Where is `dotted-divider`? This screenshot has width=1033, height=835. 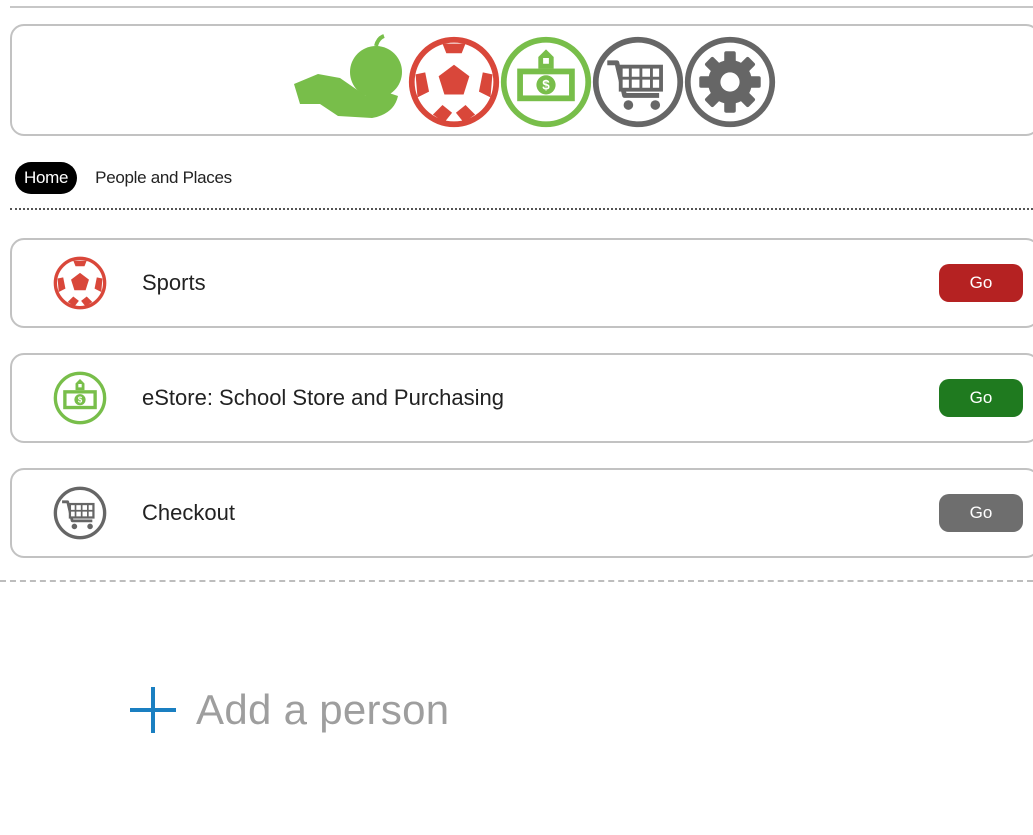 dotted-divider is located at coordinates (521, 209).